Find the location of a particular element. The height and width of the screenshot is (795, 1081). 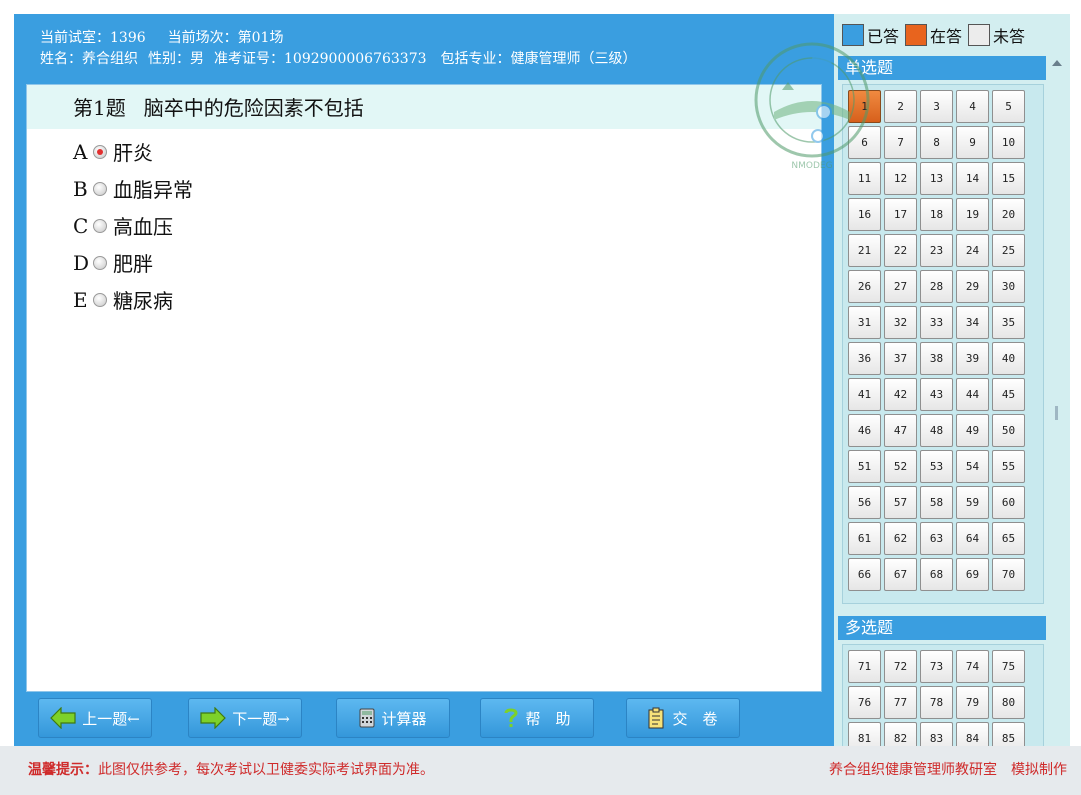

multi-choice-question-button: 79 is located at coordinates (972, 702).